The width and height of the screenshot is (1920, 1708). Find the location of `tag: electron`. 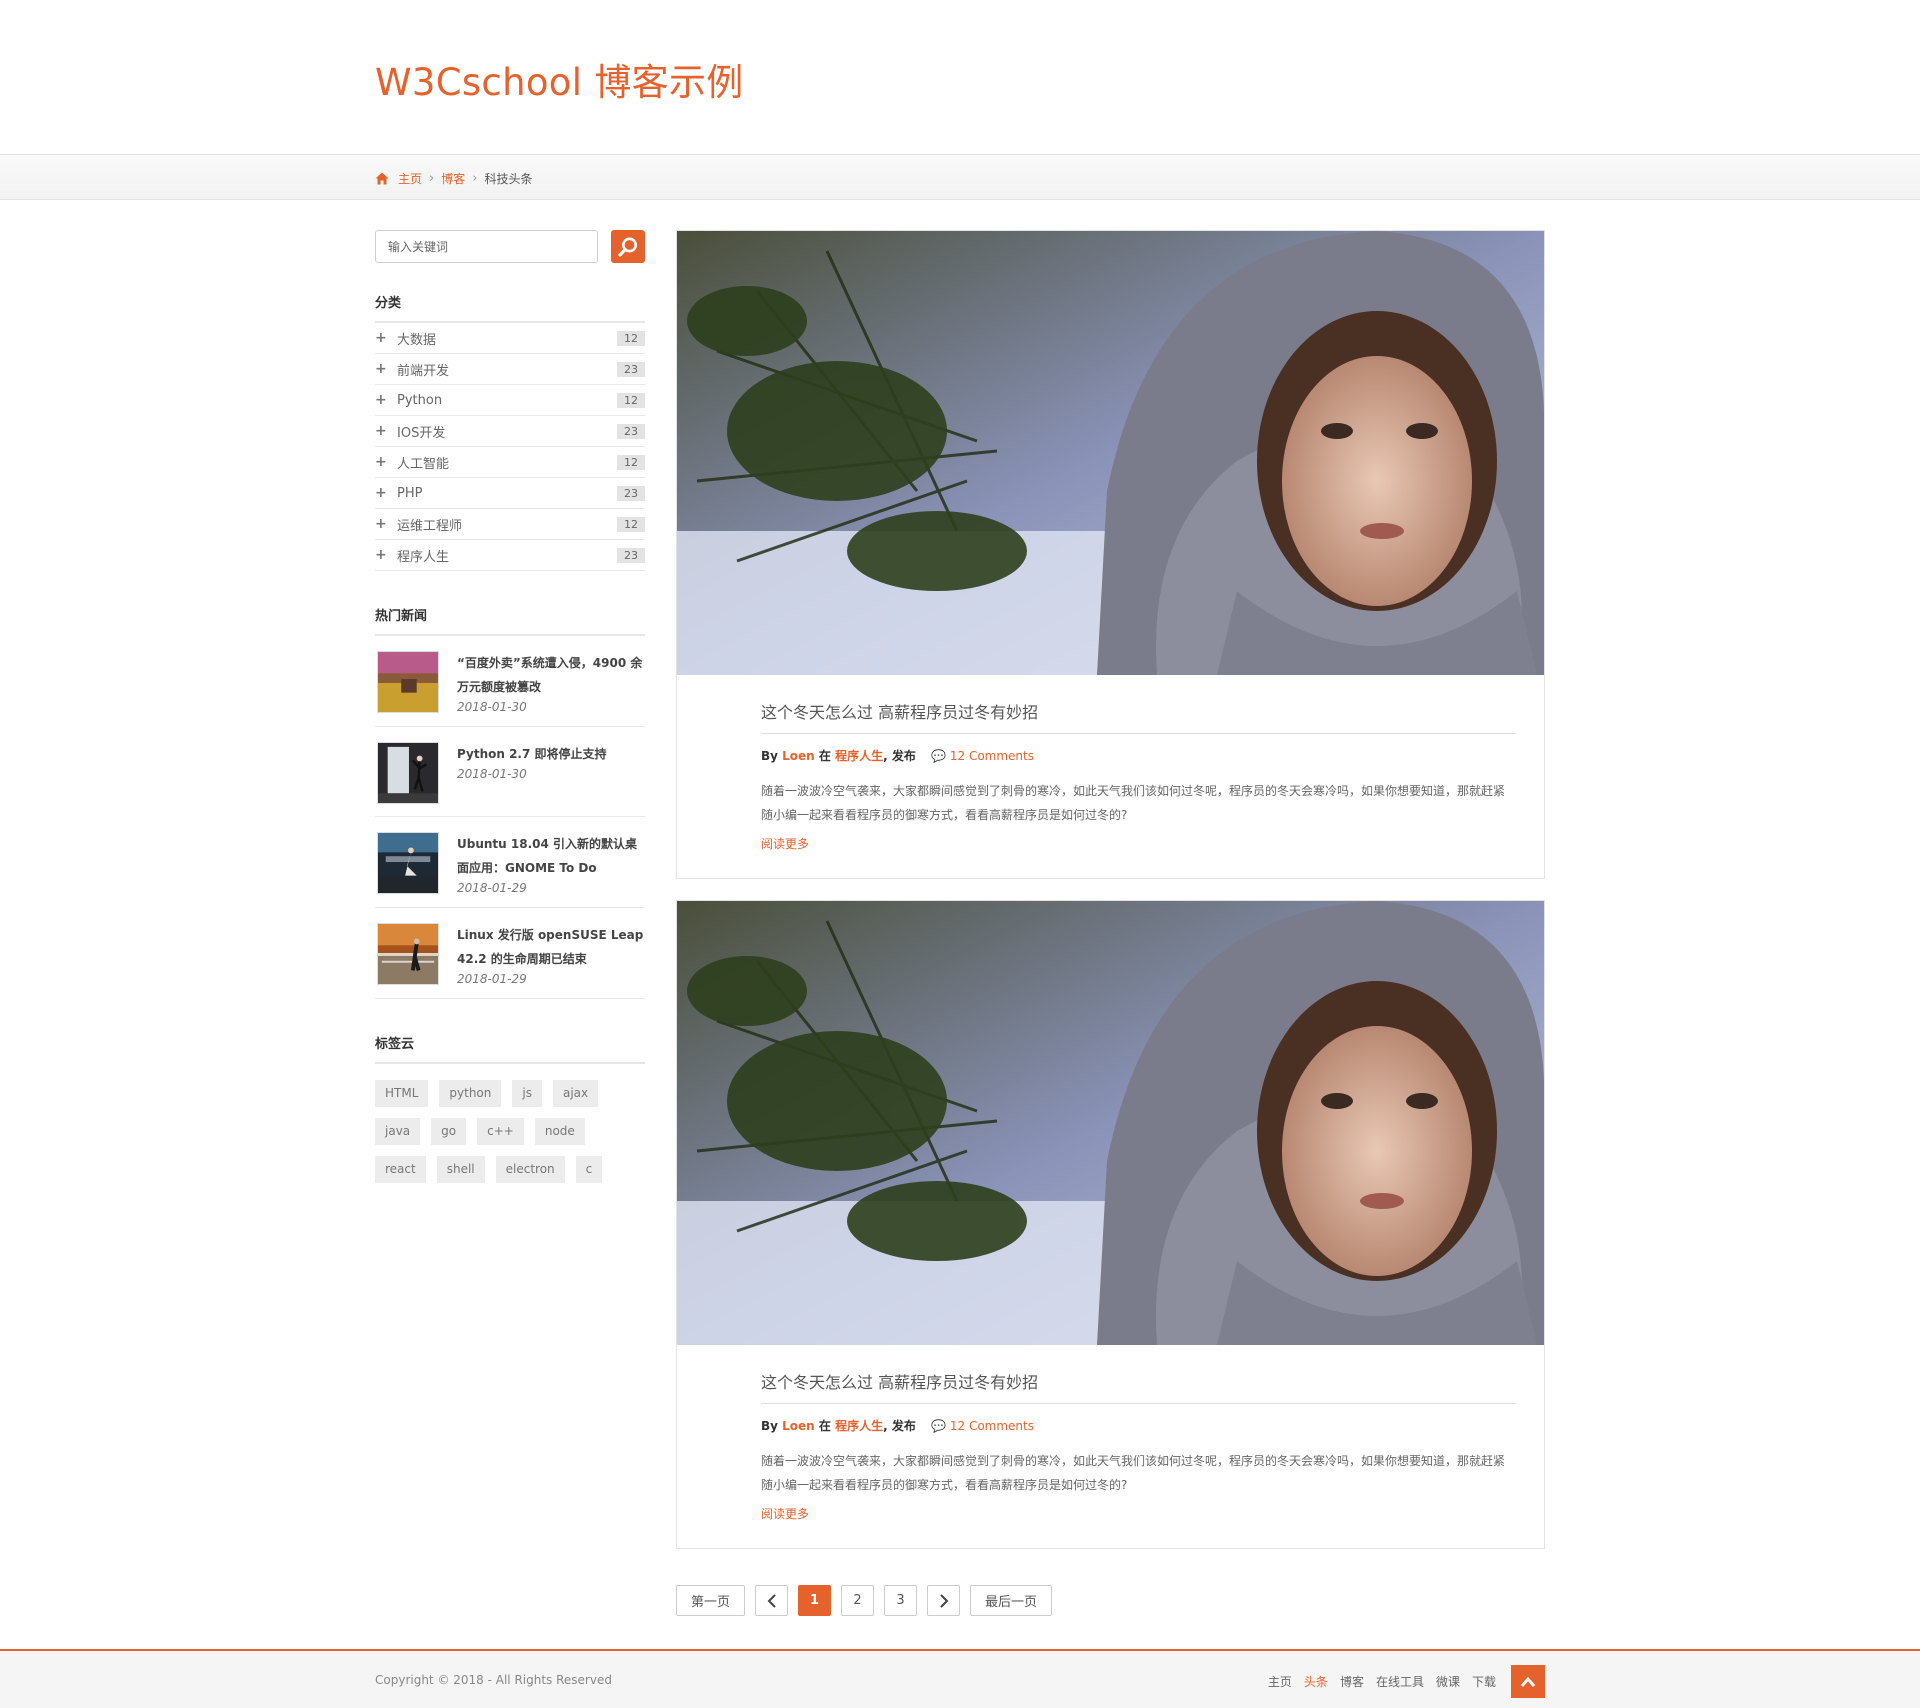

tag: electron is located at coordinates (530, 1169).